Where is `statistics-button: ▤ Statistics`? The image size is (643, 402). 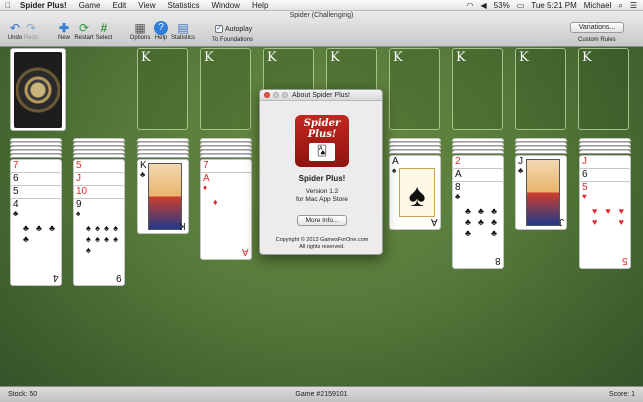 statistics-button: ▤ Statistics is located at coordinates (183, 31).